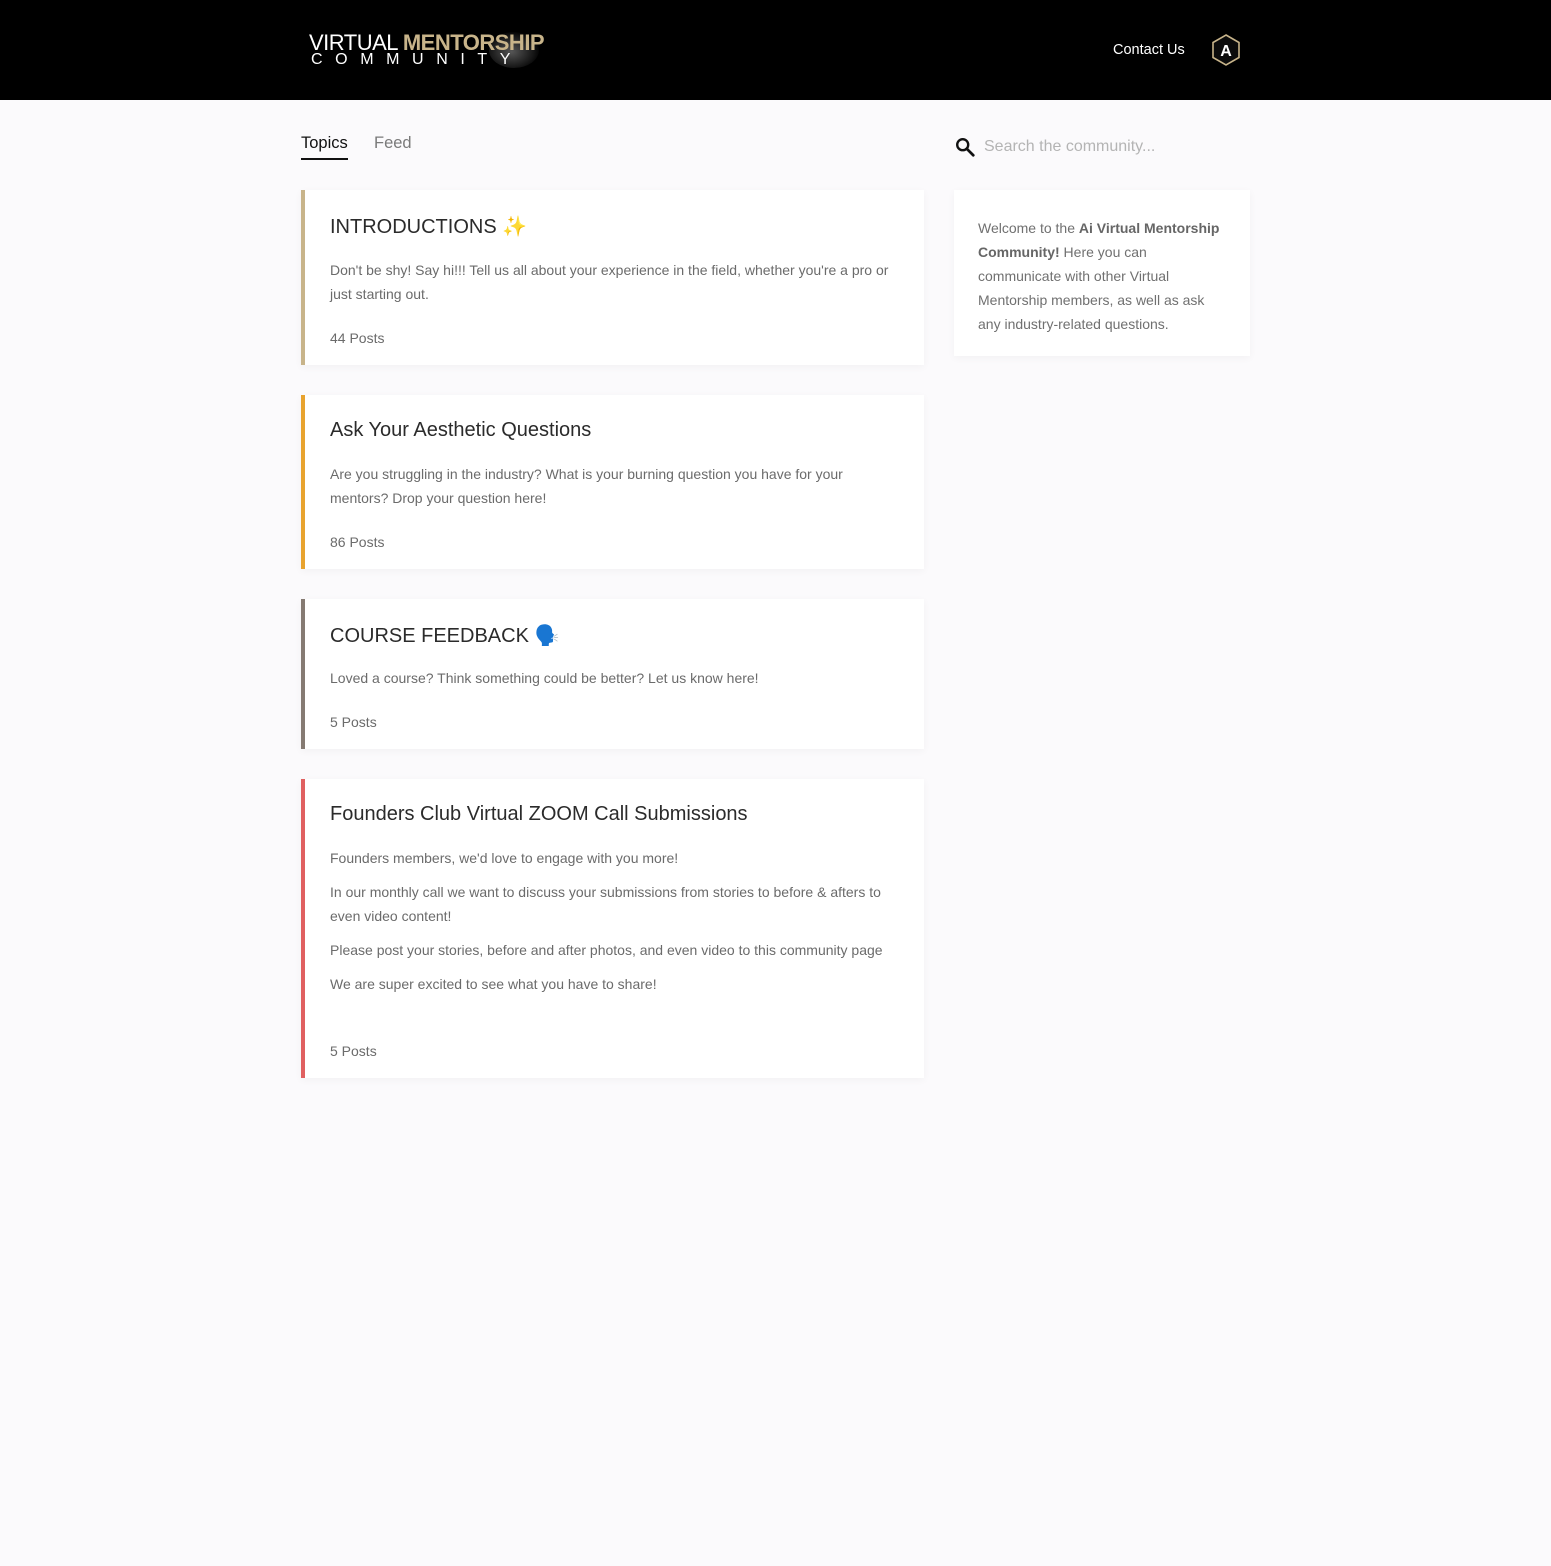 The width and height of the screenshot is (1551, 1566). What do you see at coordinates (1028, 228) in the screenshot?
I see `welcome-text-prefix: Welcome to the` at bounding box center [1028, 228].